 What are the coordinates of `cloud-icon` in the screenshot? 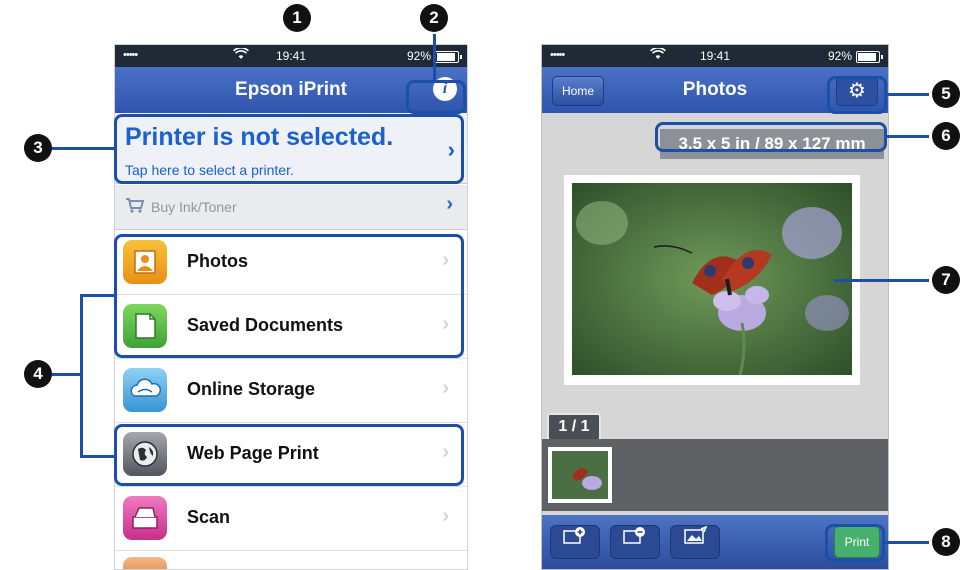 It's located at (145, 390).